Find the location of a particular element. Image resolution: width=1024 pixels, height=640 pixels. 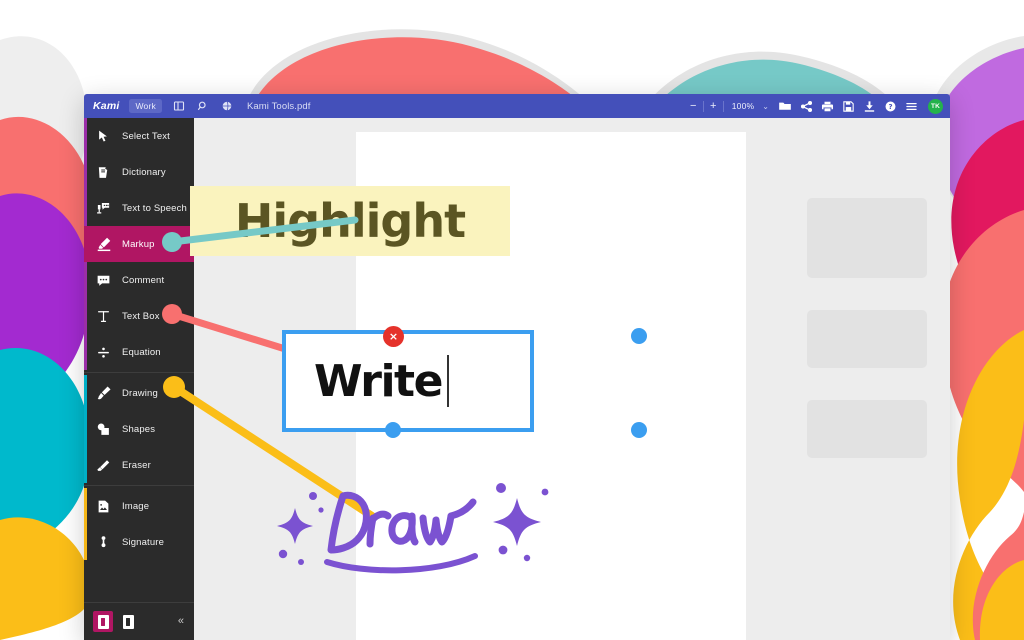

sparkle-large-left is located at coordinates (295, 526).